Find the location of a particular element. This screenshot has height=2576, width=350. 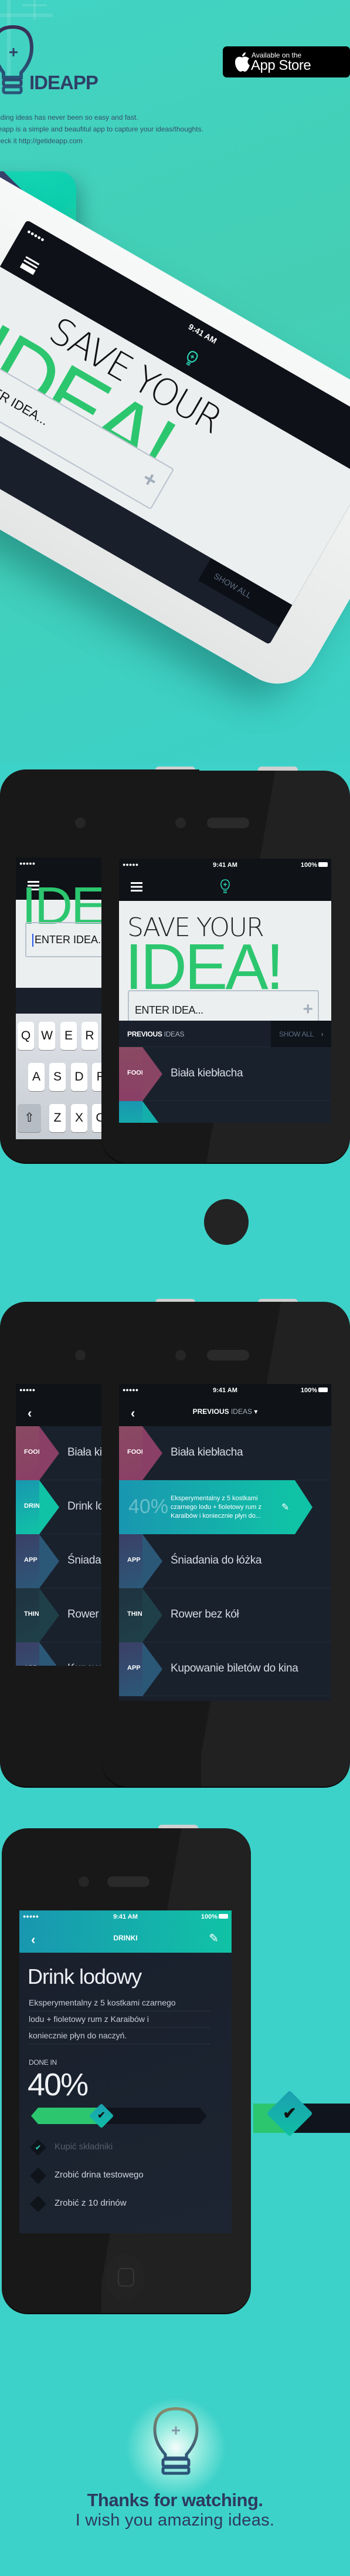

idea-title: Drink lodowy is located at coordinates (85, 1976).